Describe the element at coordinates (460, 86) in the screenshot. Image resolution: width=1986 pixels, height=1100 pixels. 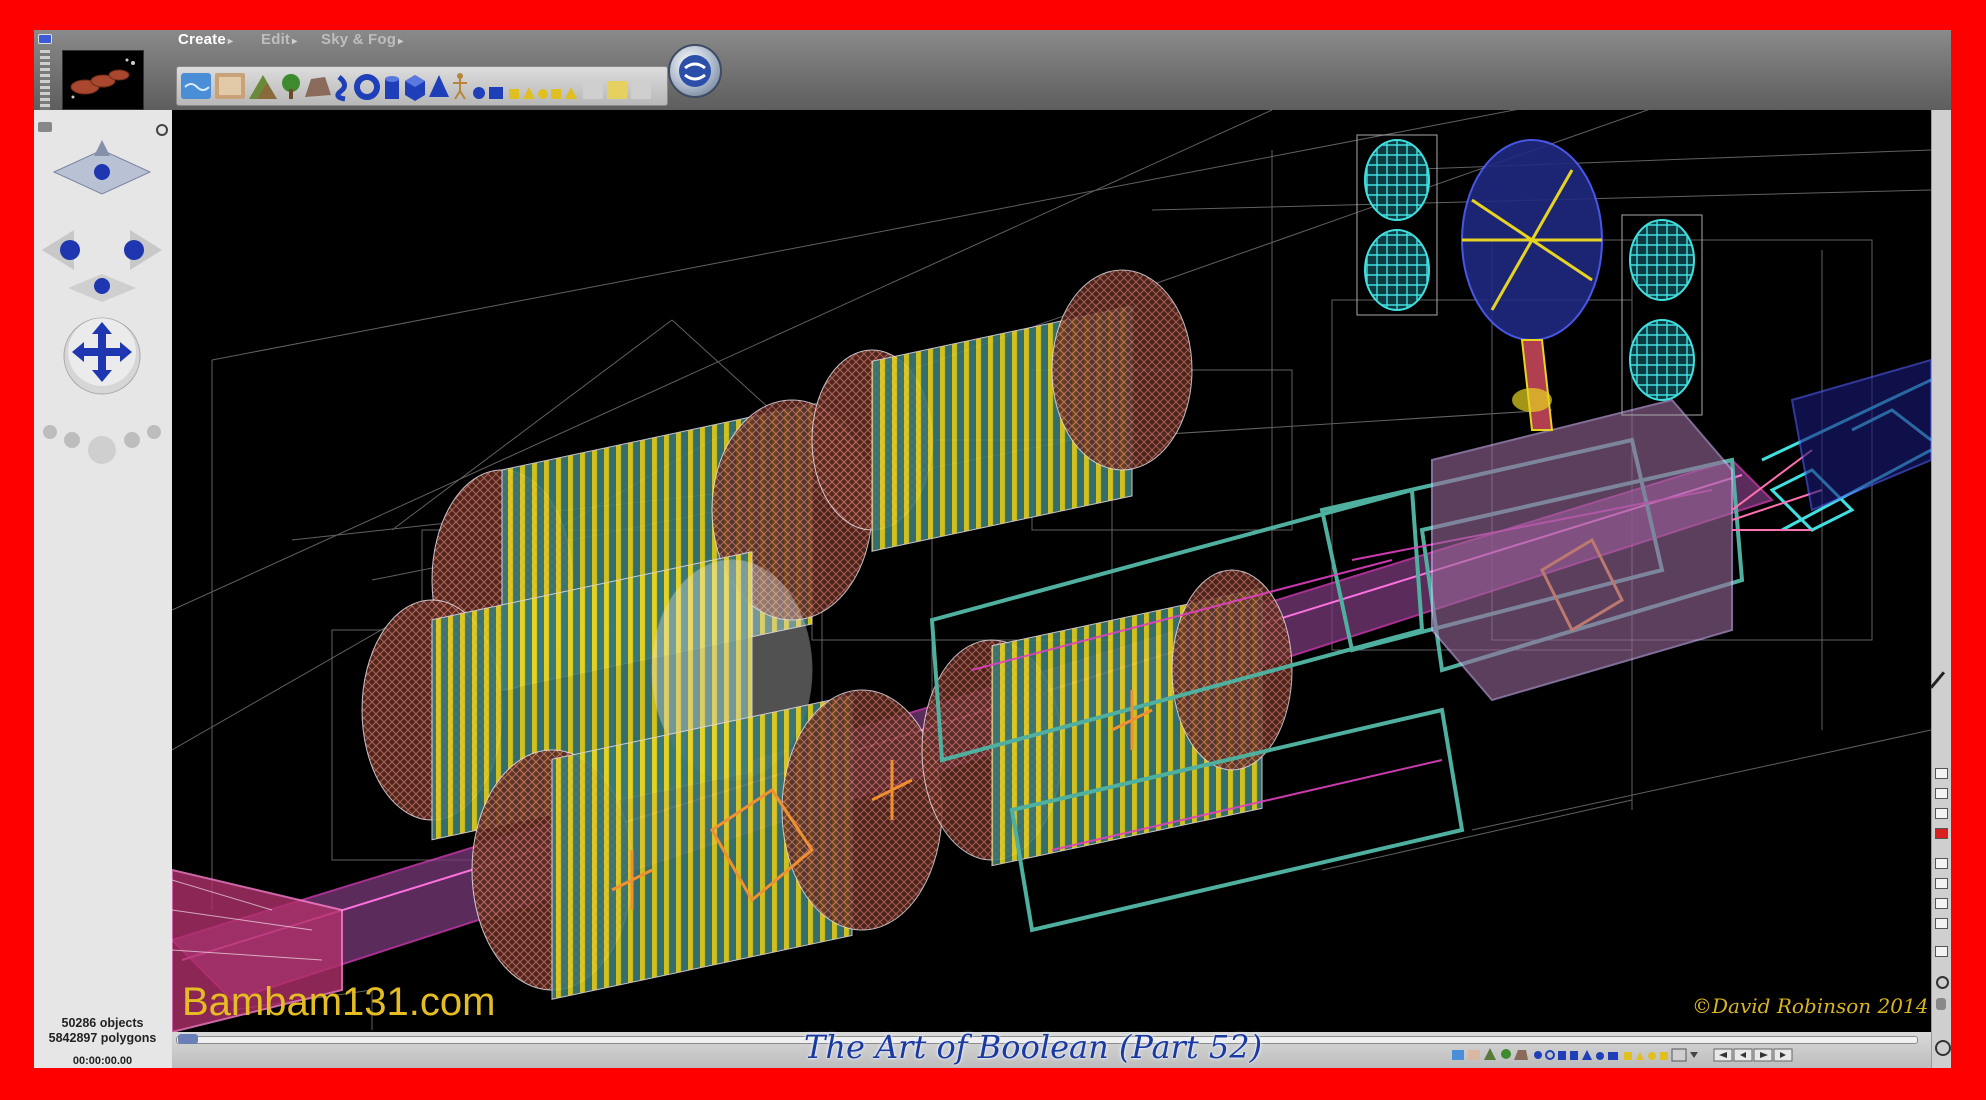
I see `figure-icon` at that location.